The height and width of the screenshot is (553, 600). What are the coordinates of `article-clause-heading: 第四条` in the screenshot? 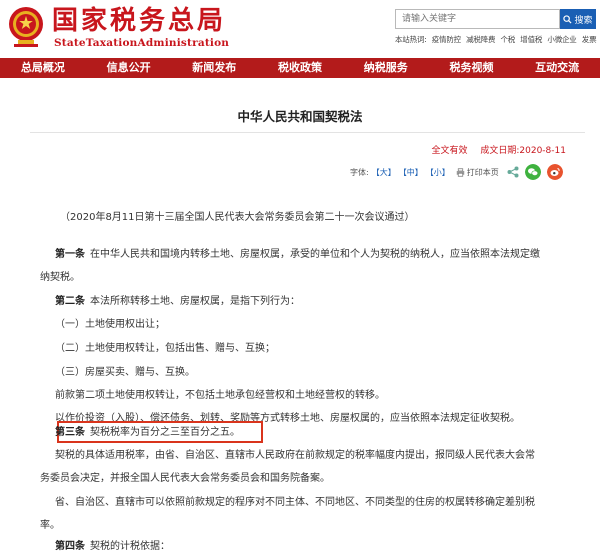 It's located at (70, 546).